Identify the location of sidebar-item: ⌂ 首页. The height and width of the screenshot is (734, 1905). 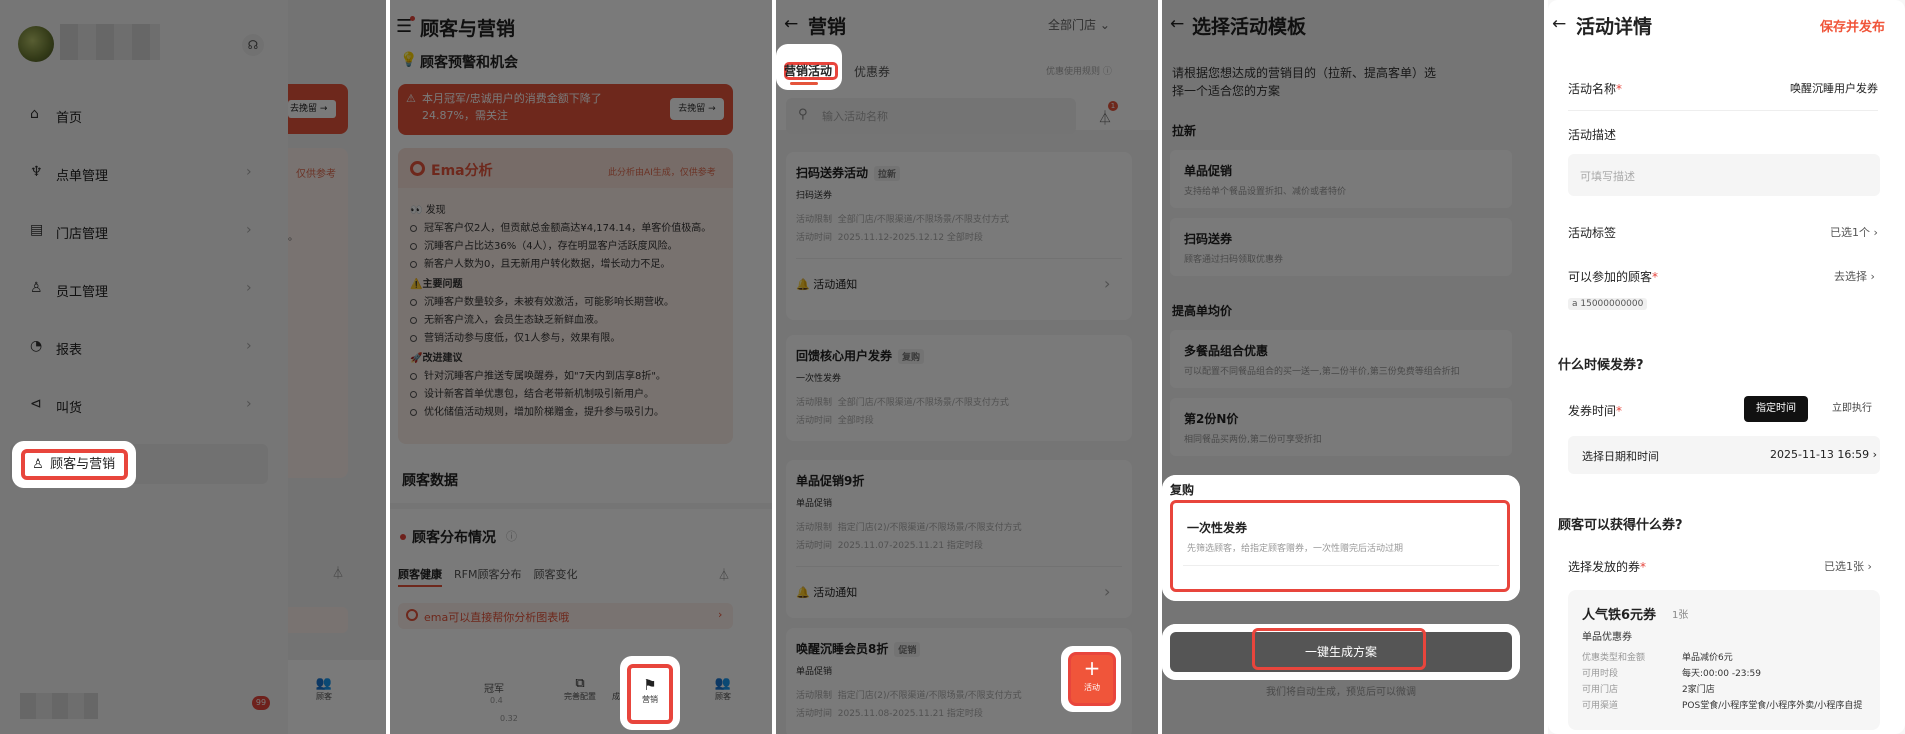
(135, 116).